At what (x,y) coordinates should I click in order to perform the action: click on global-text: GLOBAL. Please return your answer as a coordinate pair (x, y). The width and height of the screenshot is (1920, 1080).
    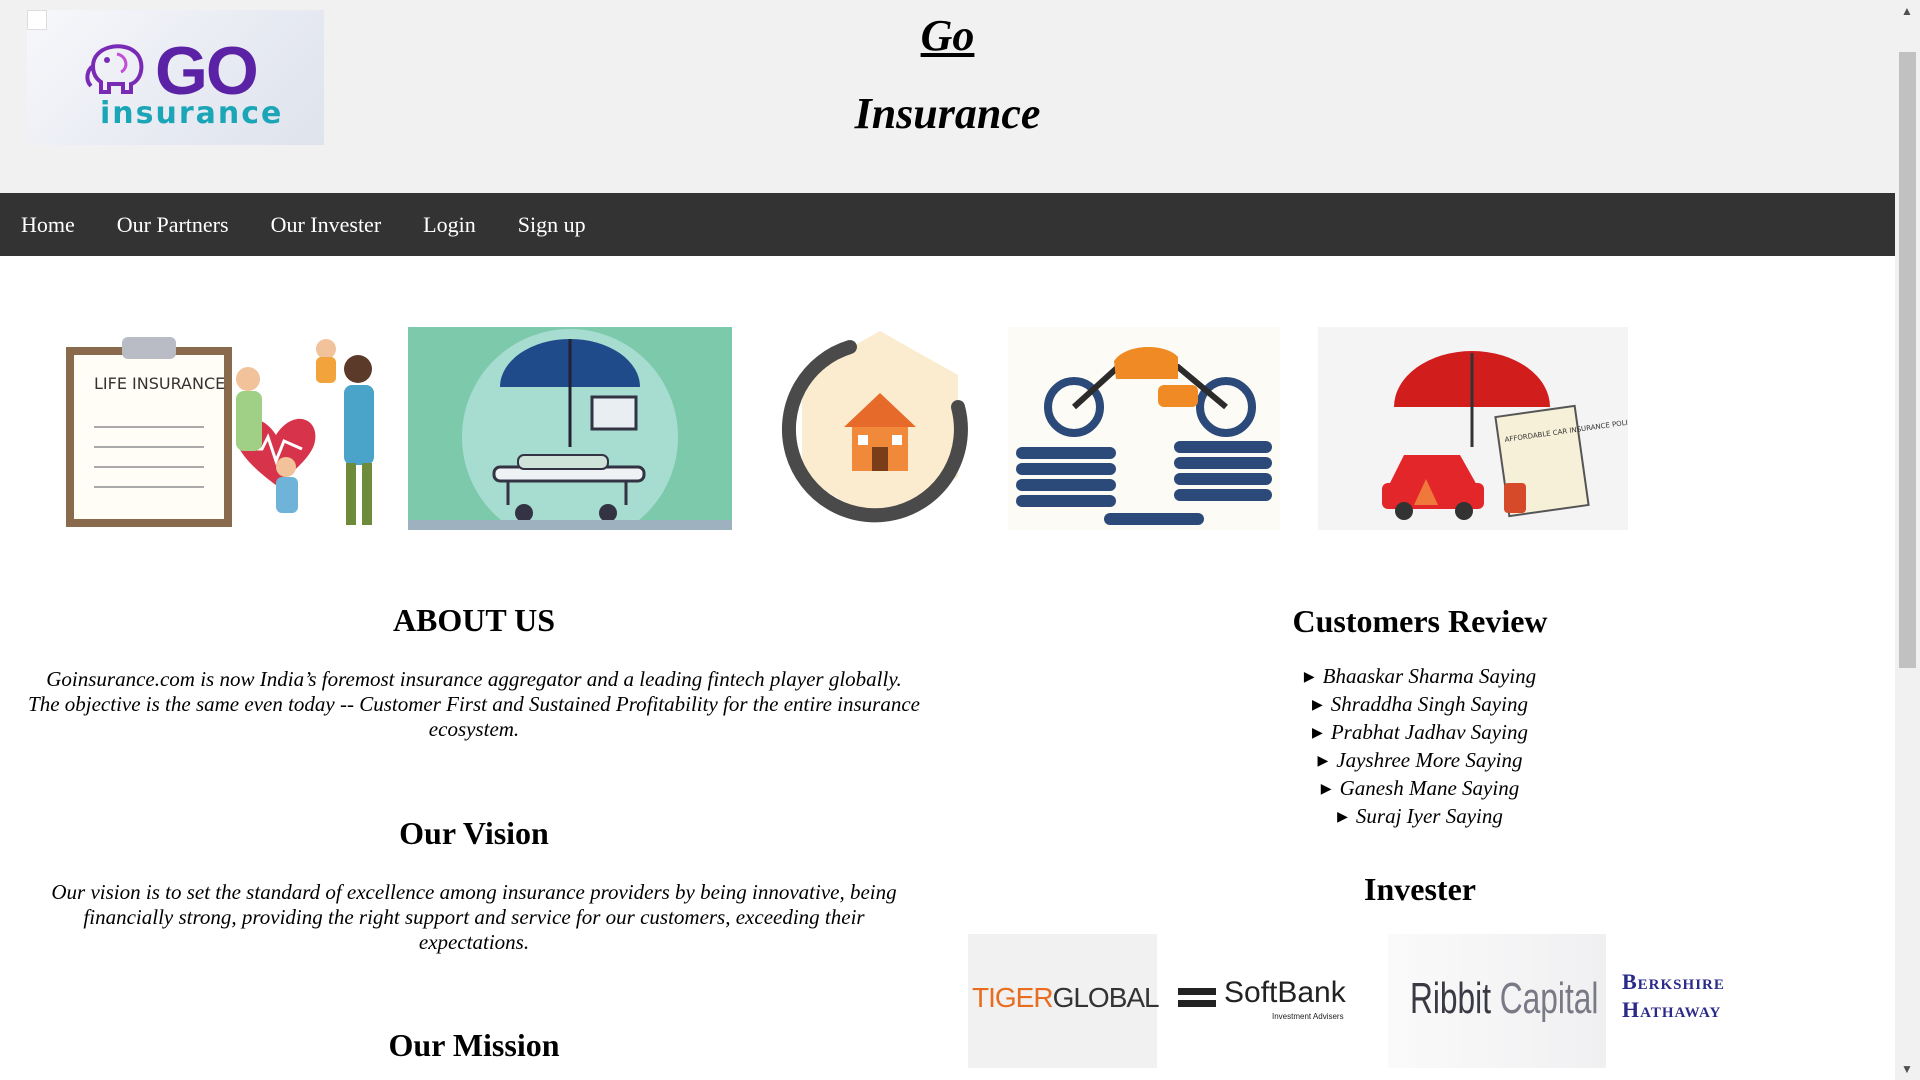
    Looking at the image, I should click on (1106, 997).